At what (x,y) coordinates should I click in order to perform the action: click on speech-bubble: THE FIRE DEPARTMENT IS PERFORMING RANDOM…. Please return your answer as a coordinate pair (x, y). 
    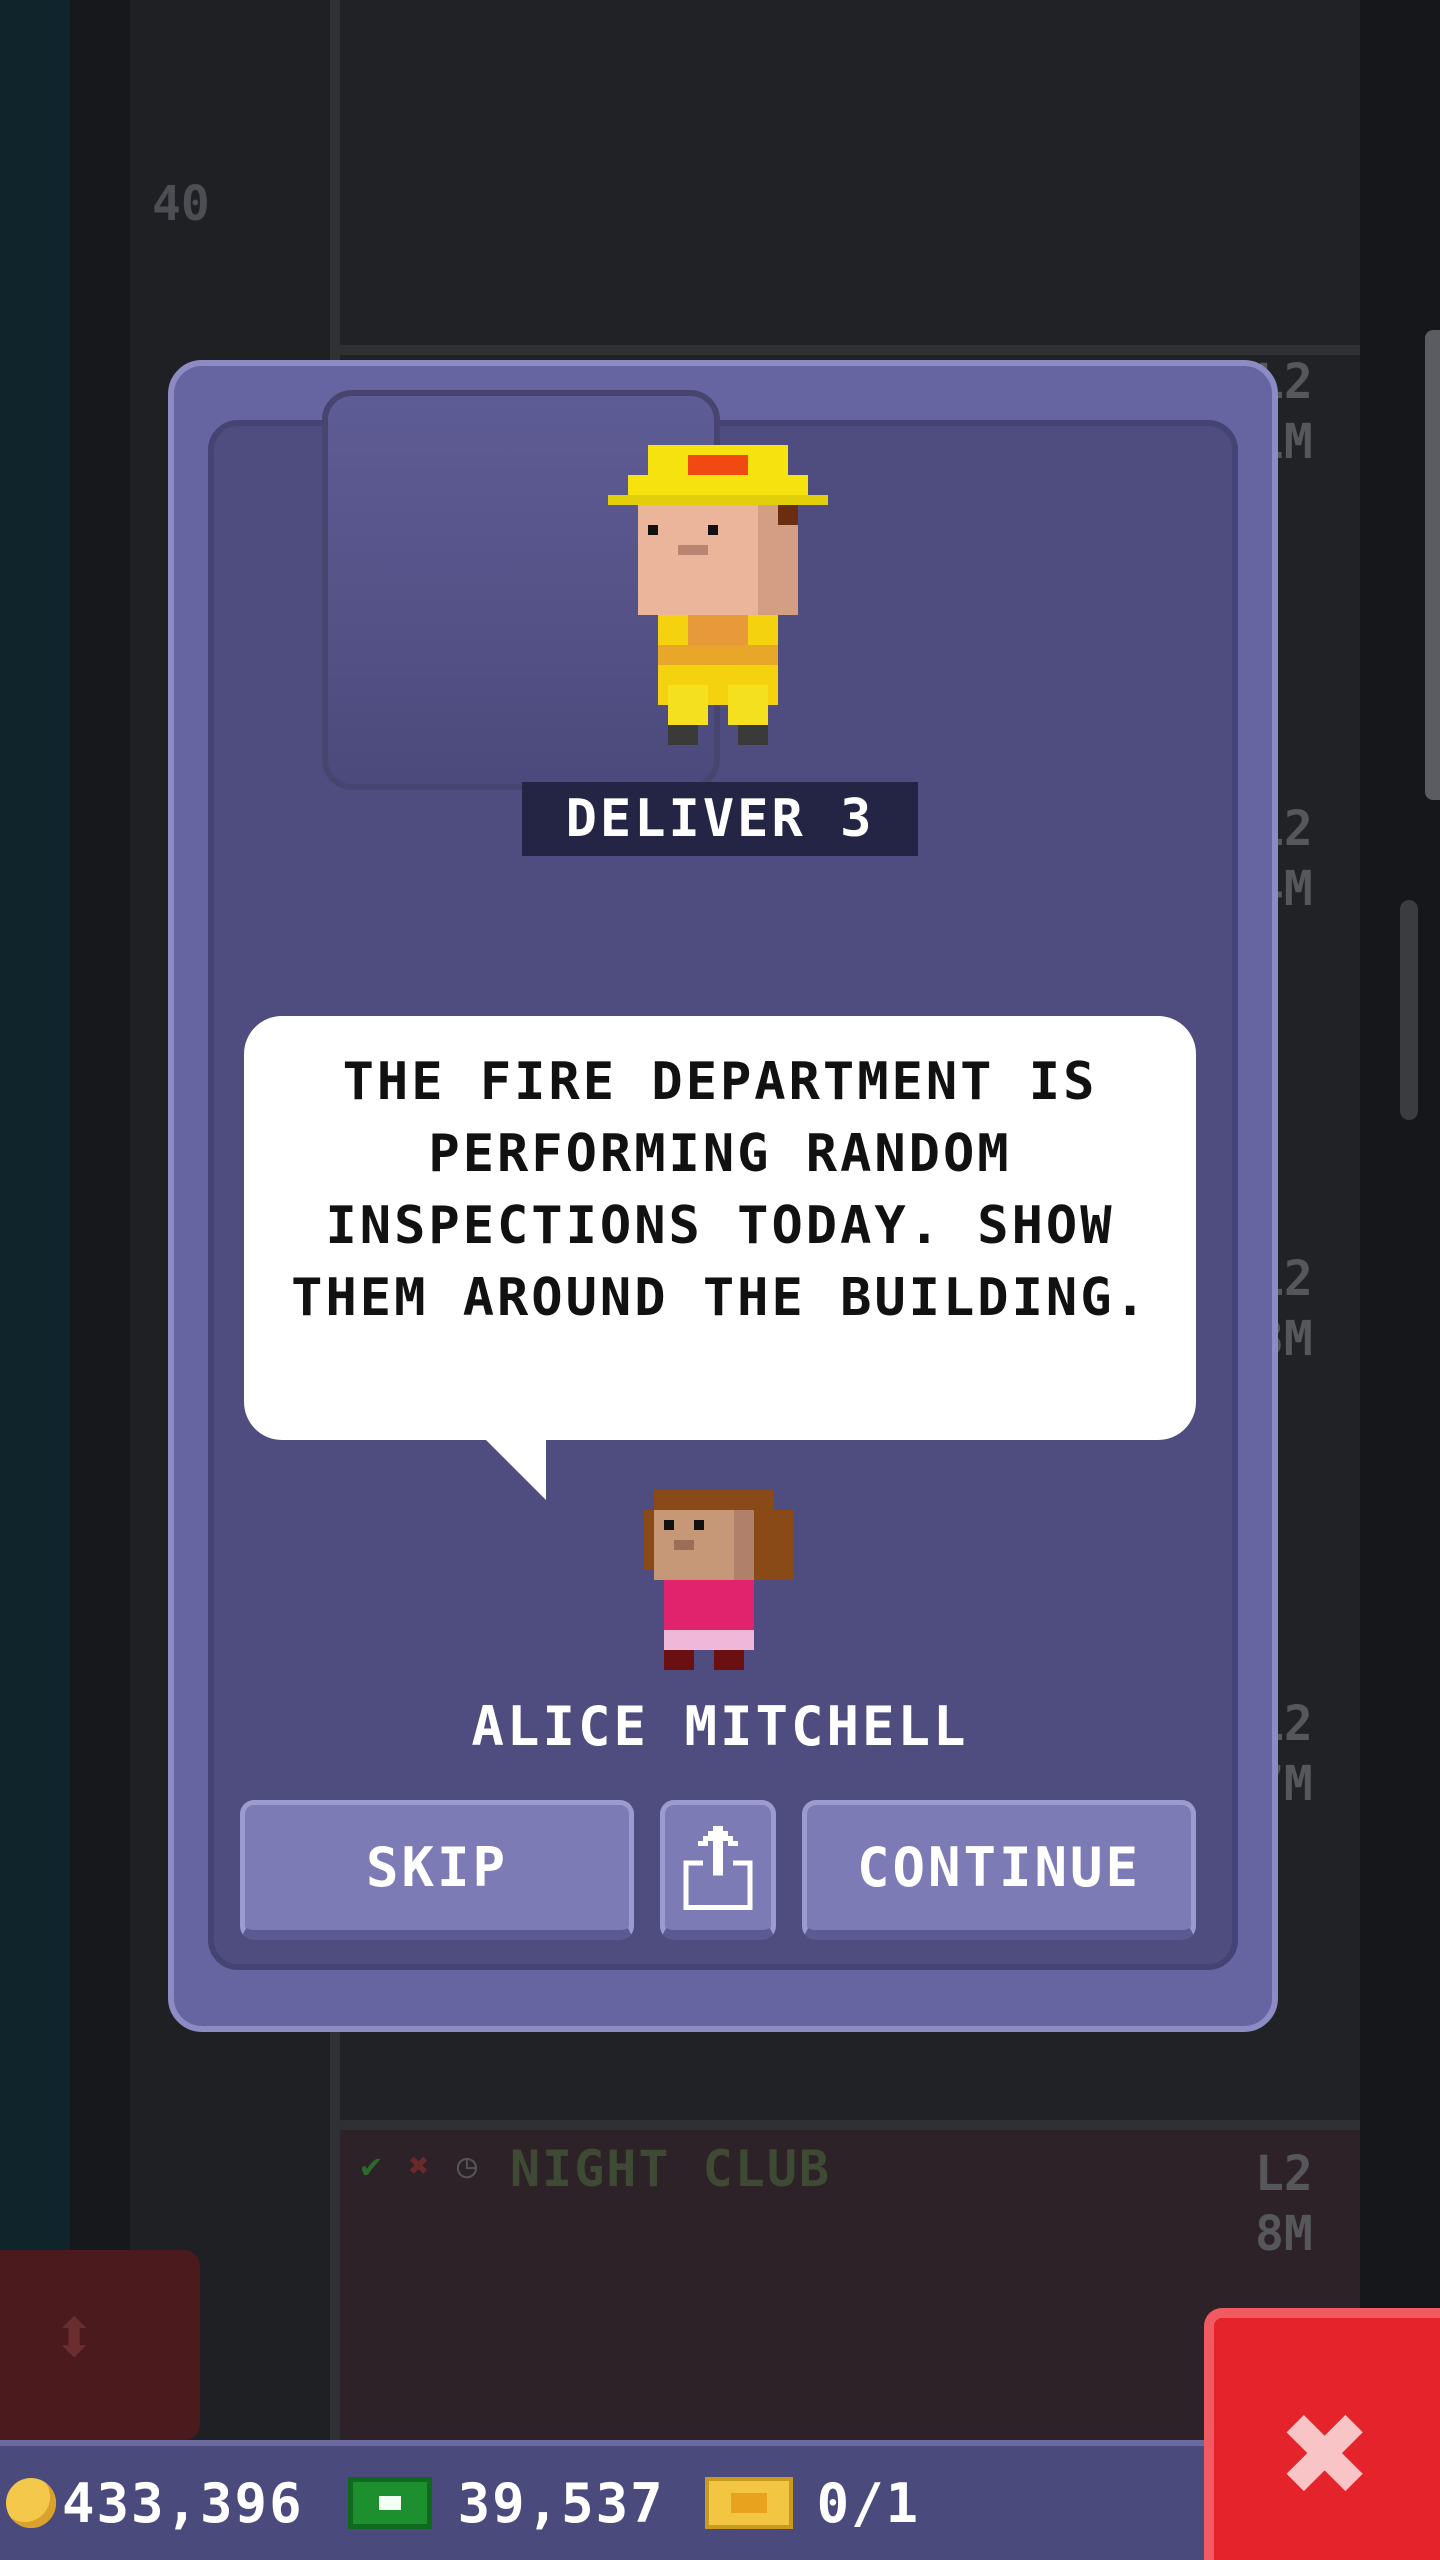
    Looking at the image, I should click on (720, 1228).